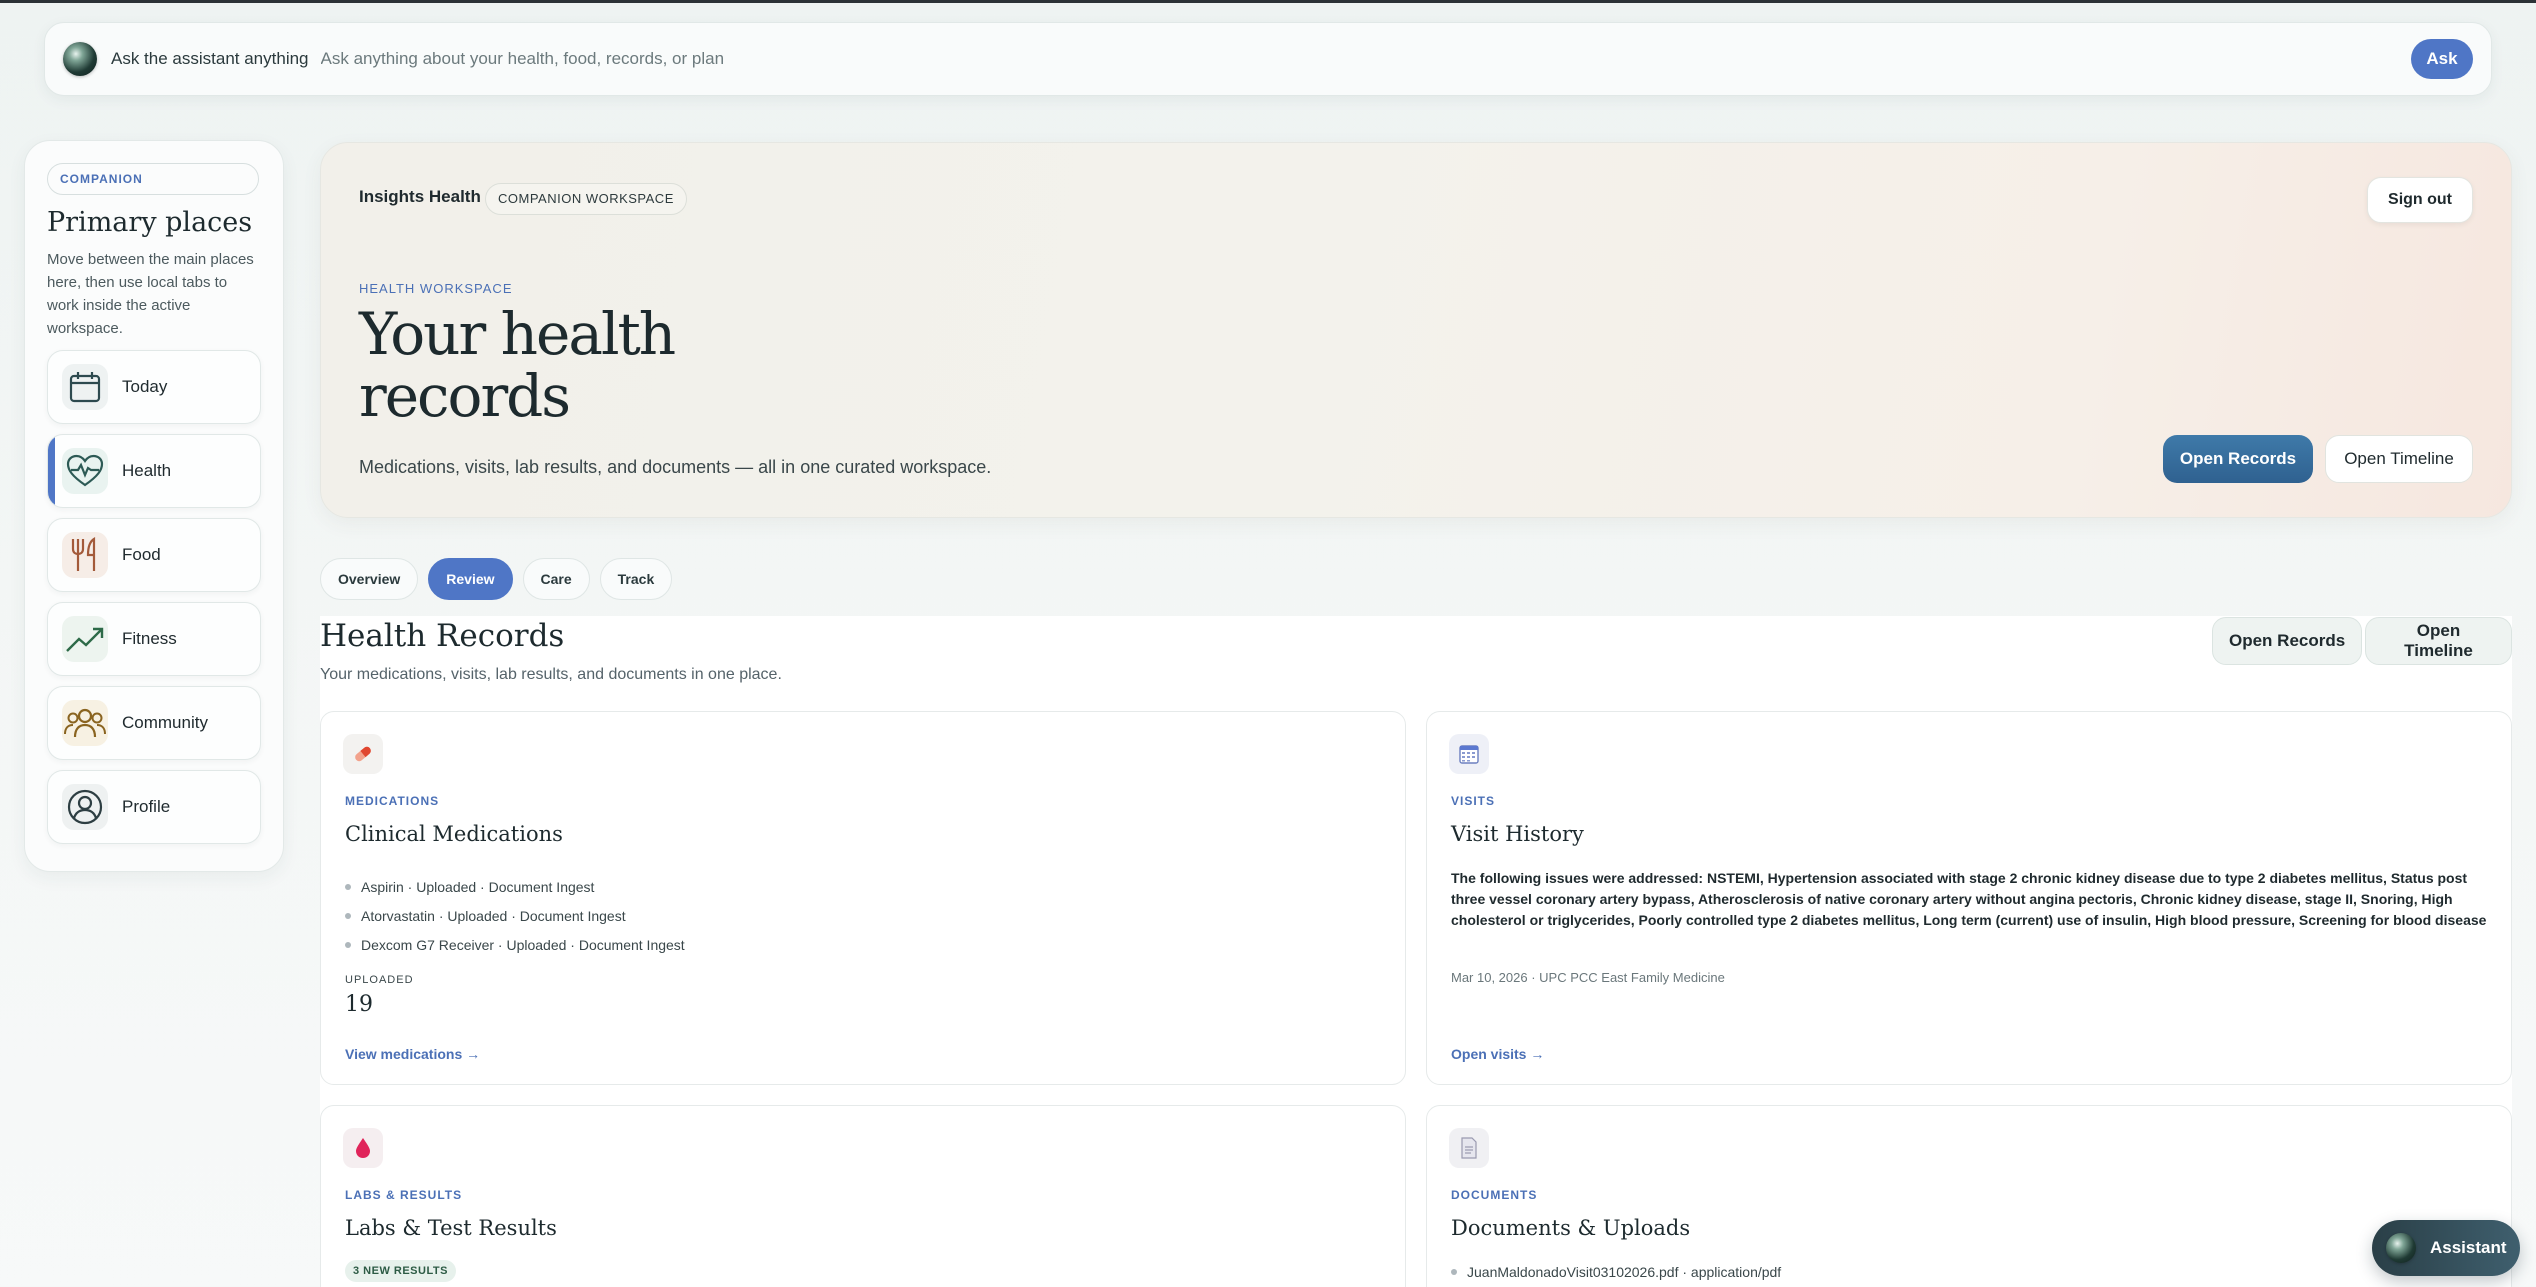  What do you see at coordinates (1268, 1) in the screenshot?
I see `window-top-edge` at bounding box center [1268, 1].